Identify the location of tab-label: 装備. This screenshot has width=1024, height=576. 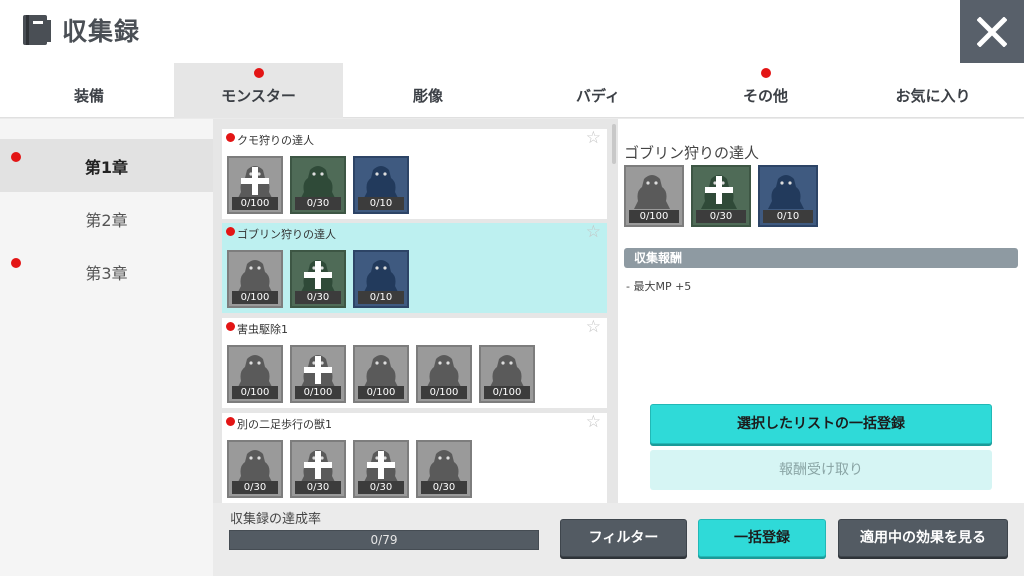
(88, 96).